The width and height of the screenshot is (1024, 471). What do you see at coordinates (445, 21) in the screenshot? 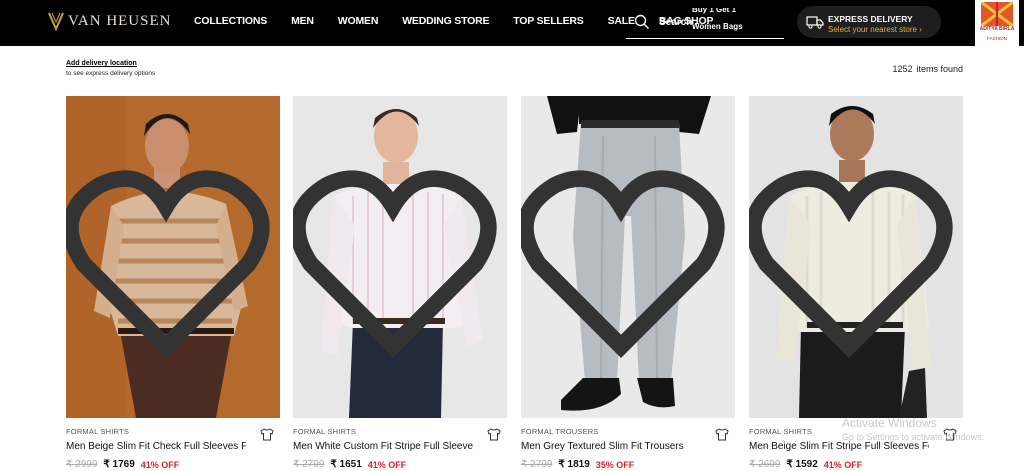
I see `nav-wedding-store: WEDDING STORE` at bounding box center [445, 21].